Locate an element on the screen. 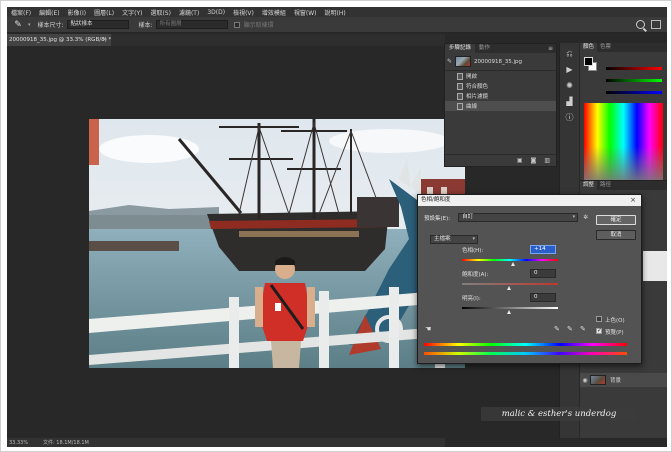 This screenshot has height=452, width=672. history-step: 開啟 is located at coordinates (500, 76).